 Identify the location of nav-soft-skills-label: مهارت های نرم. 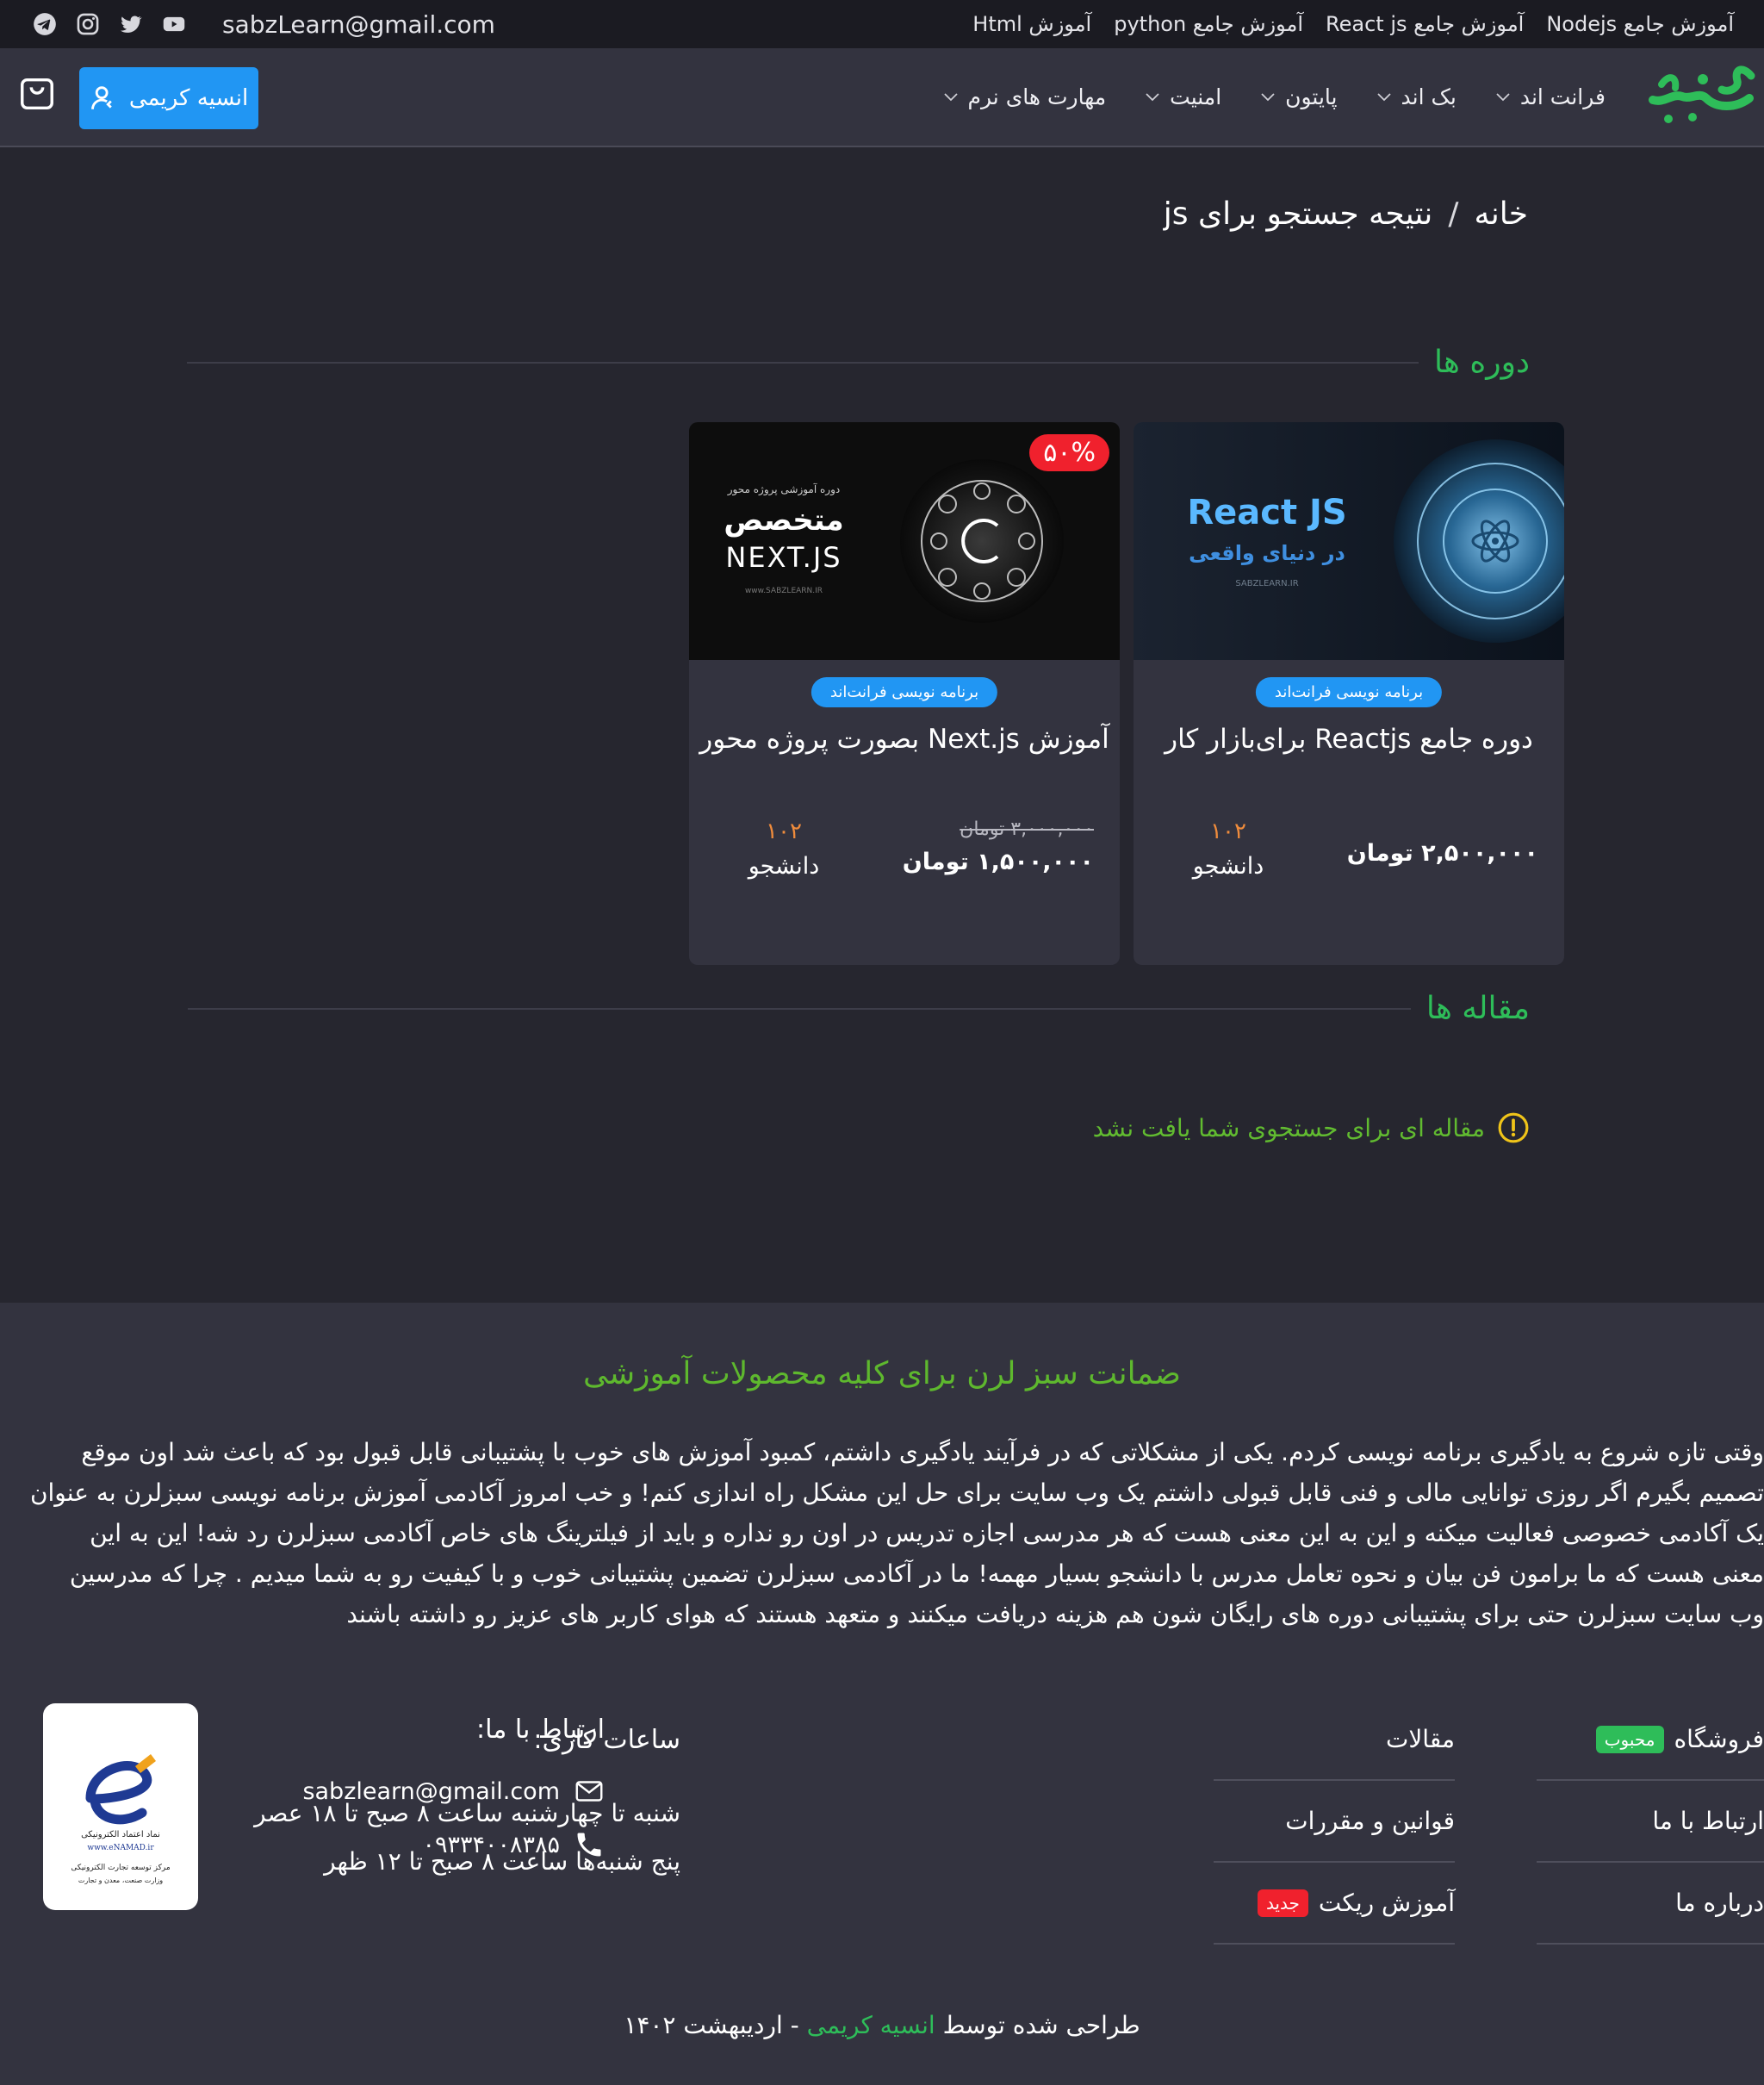
(1037, 96).